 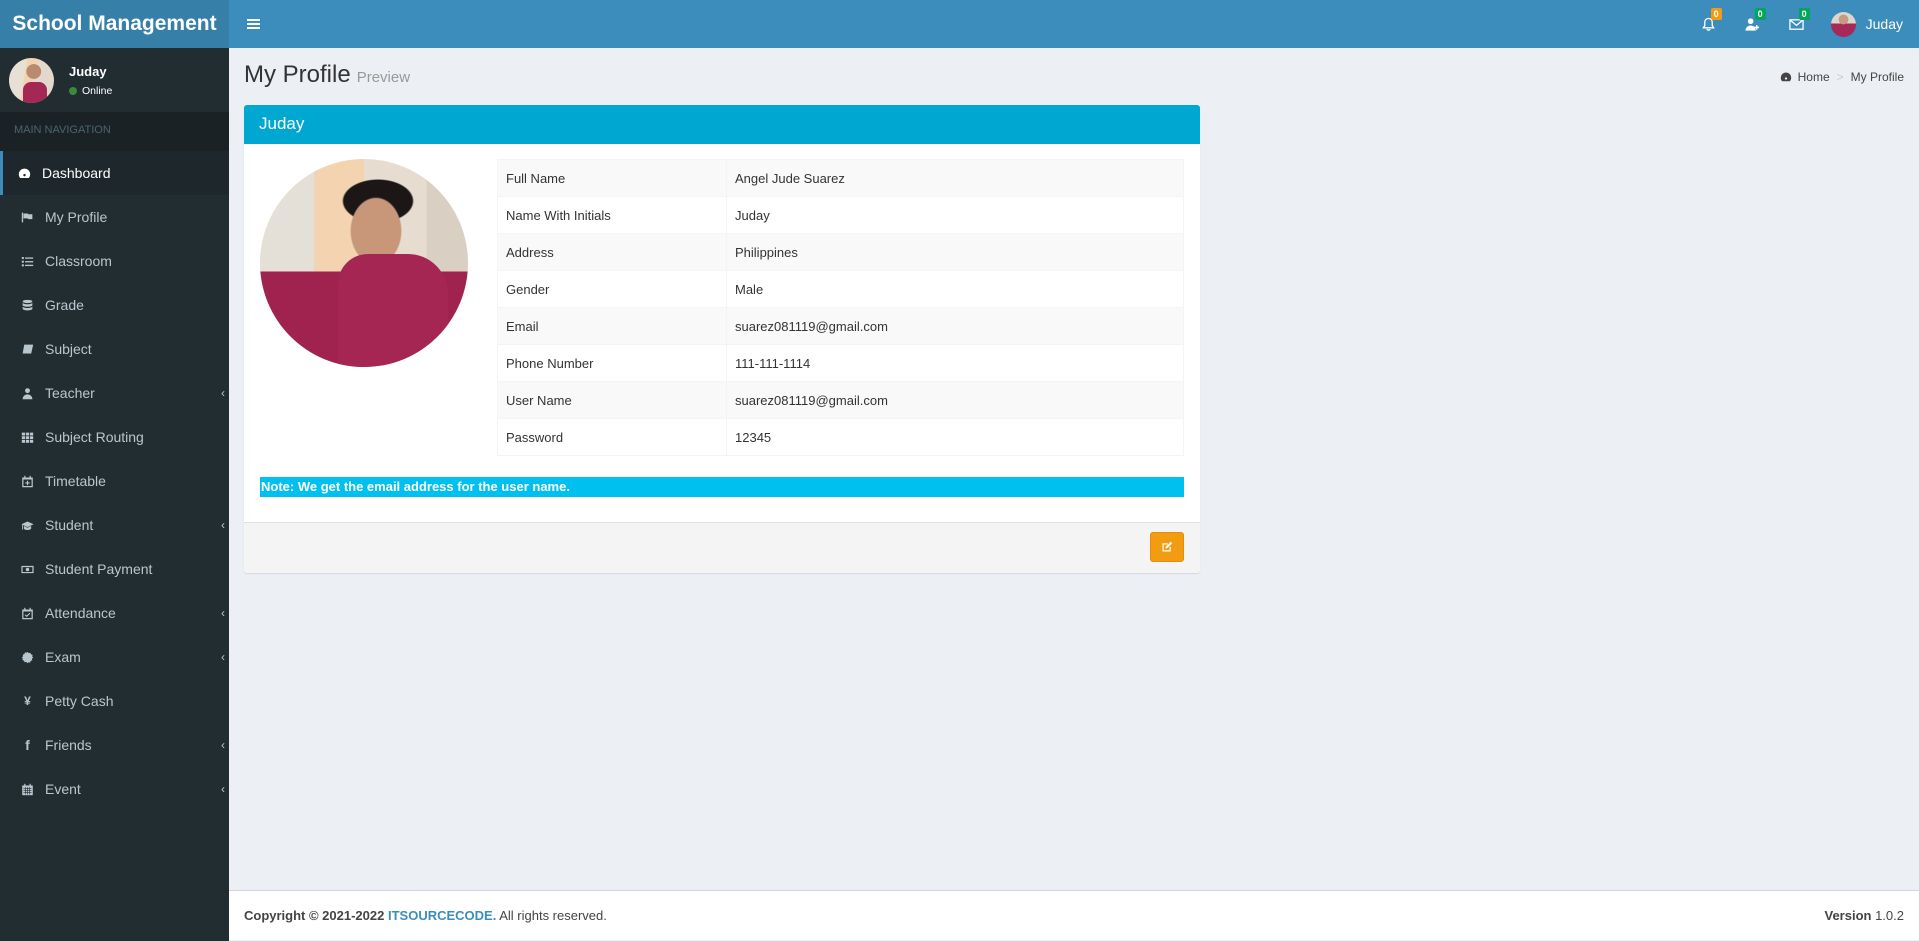 I want to click on sidebar-item-petty-cash: ¥ Petty Cash, so click(x=114, y=701).